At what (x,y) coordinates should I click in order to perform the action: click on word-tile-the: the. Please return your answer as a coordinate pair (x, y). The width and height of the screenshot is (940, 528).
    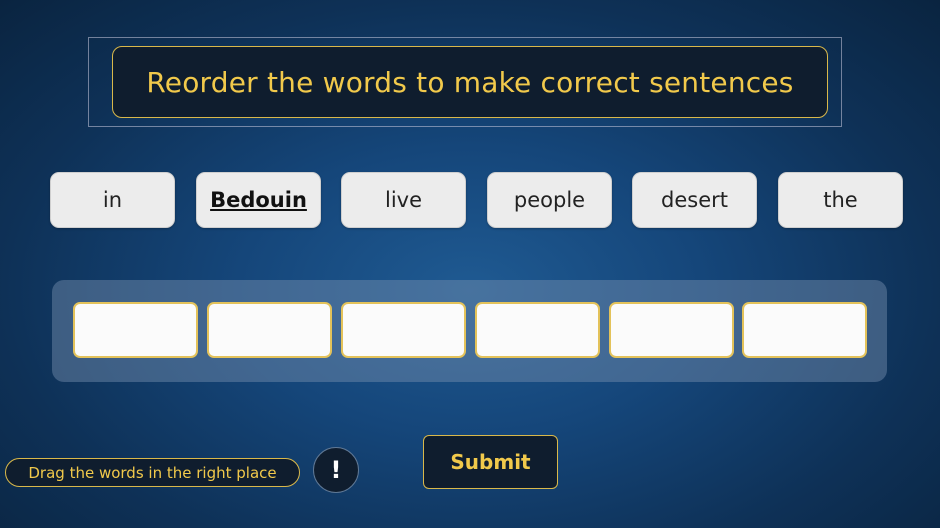
    Looking at the image, I should click on (840, 200).